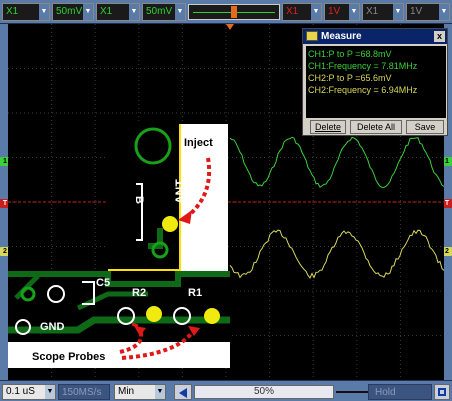  What do you see at coordinates (312, 36) in the screenshot?
I see `measure-window-icon` at bounding box center [312, 36].